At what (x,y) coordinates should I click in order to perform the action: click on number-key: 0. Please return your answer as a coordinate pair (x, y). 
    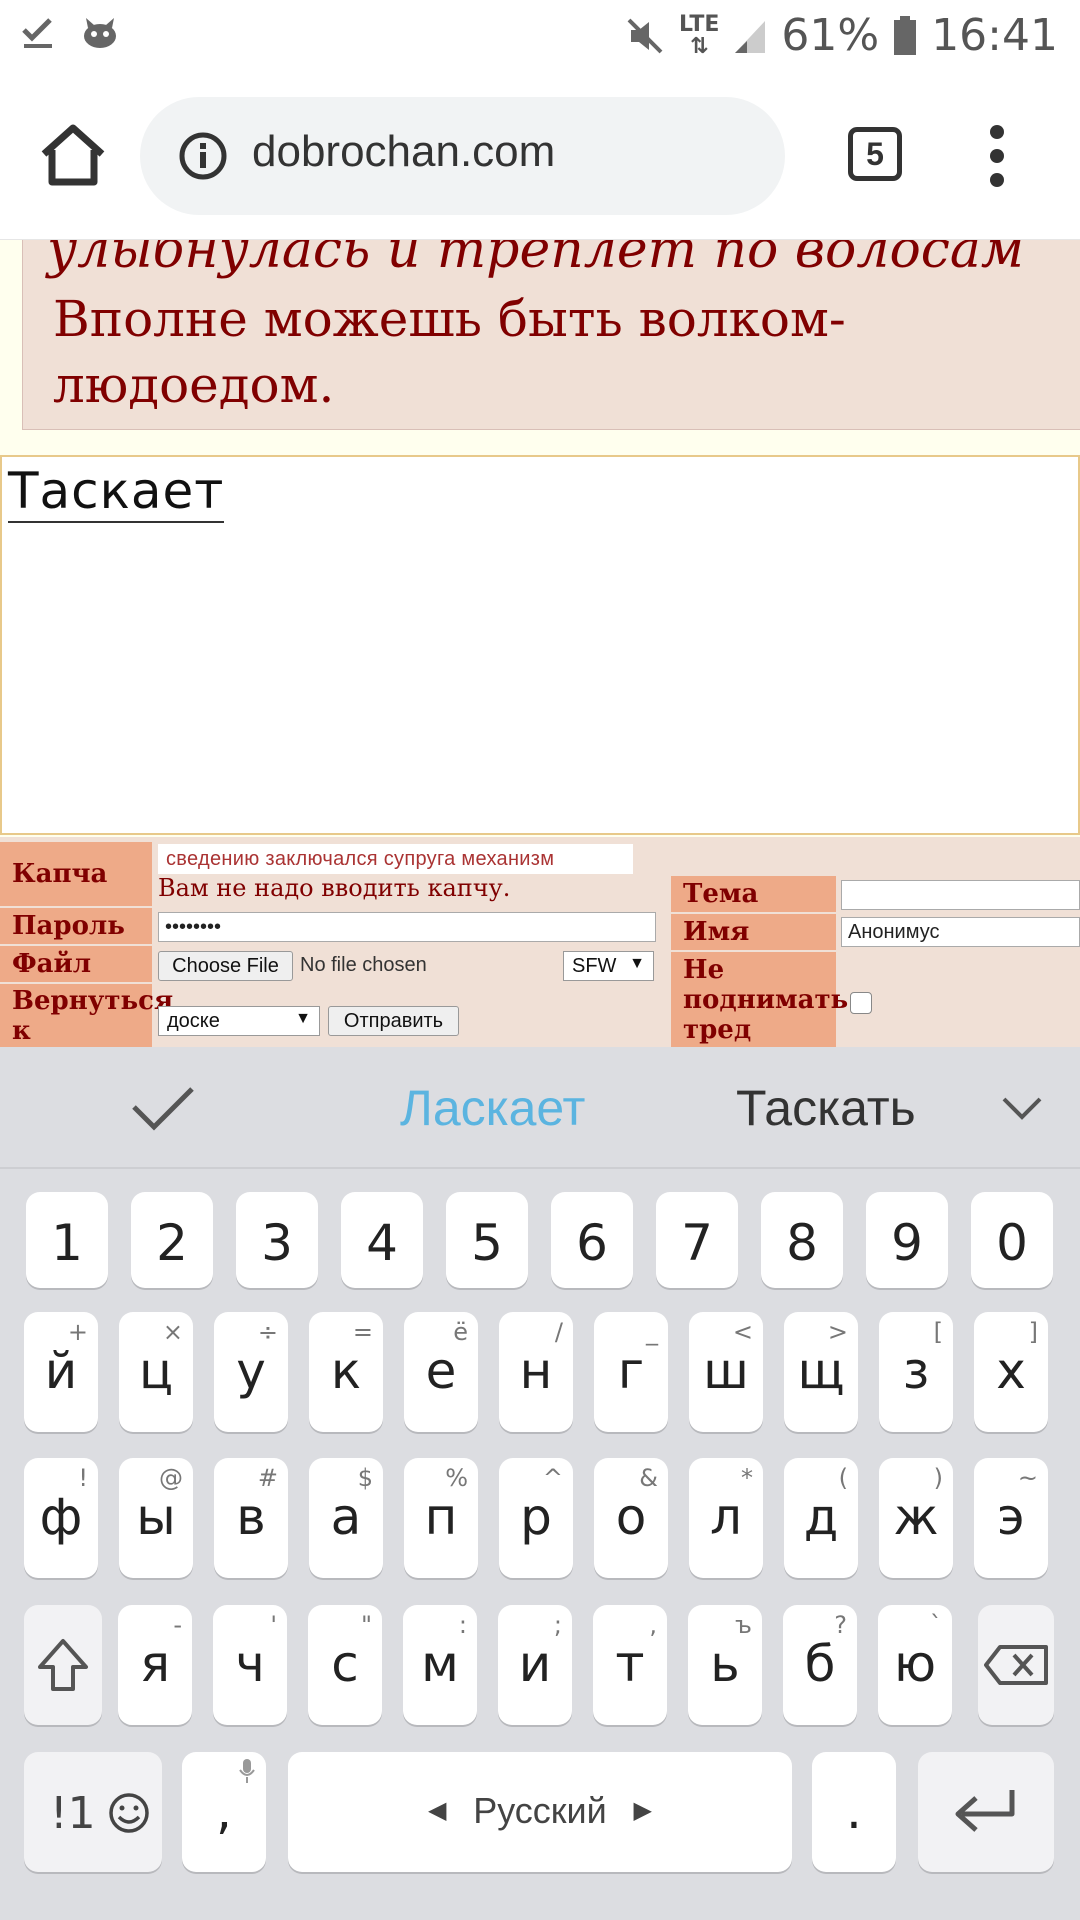
    Looking at the image, I should click on (1012, 1240).